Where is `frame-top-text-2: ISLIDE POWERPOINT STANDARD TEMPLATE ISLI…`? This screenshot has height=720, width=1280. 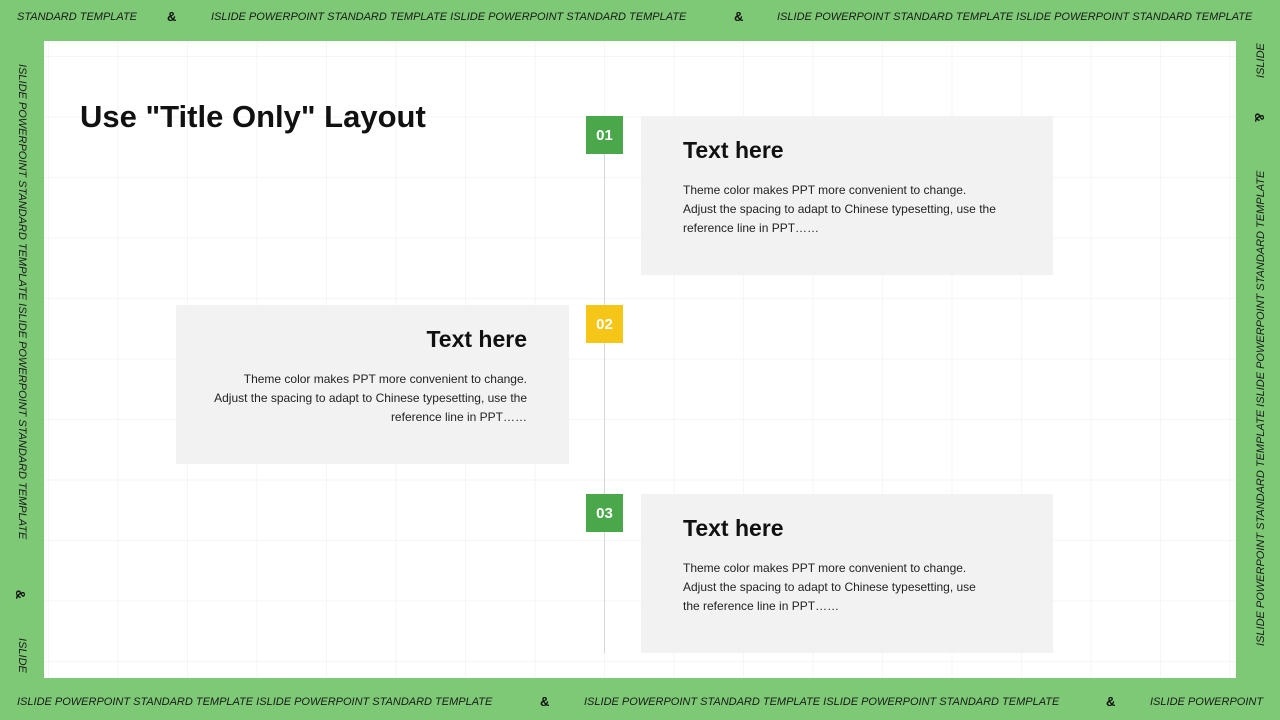 frame-top-text-2: ISLIDE POWERPOINT STANDARD TEMPLATE ISLI… is located at coordinates (449, 17).